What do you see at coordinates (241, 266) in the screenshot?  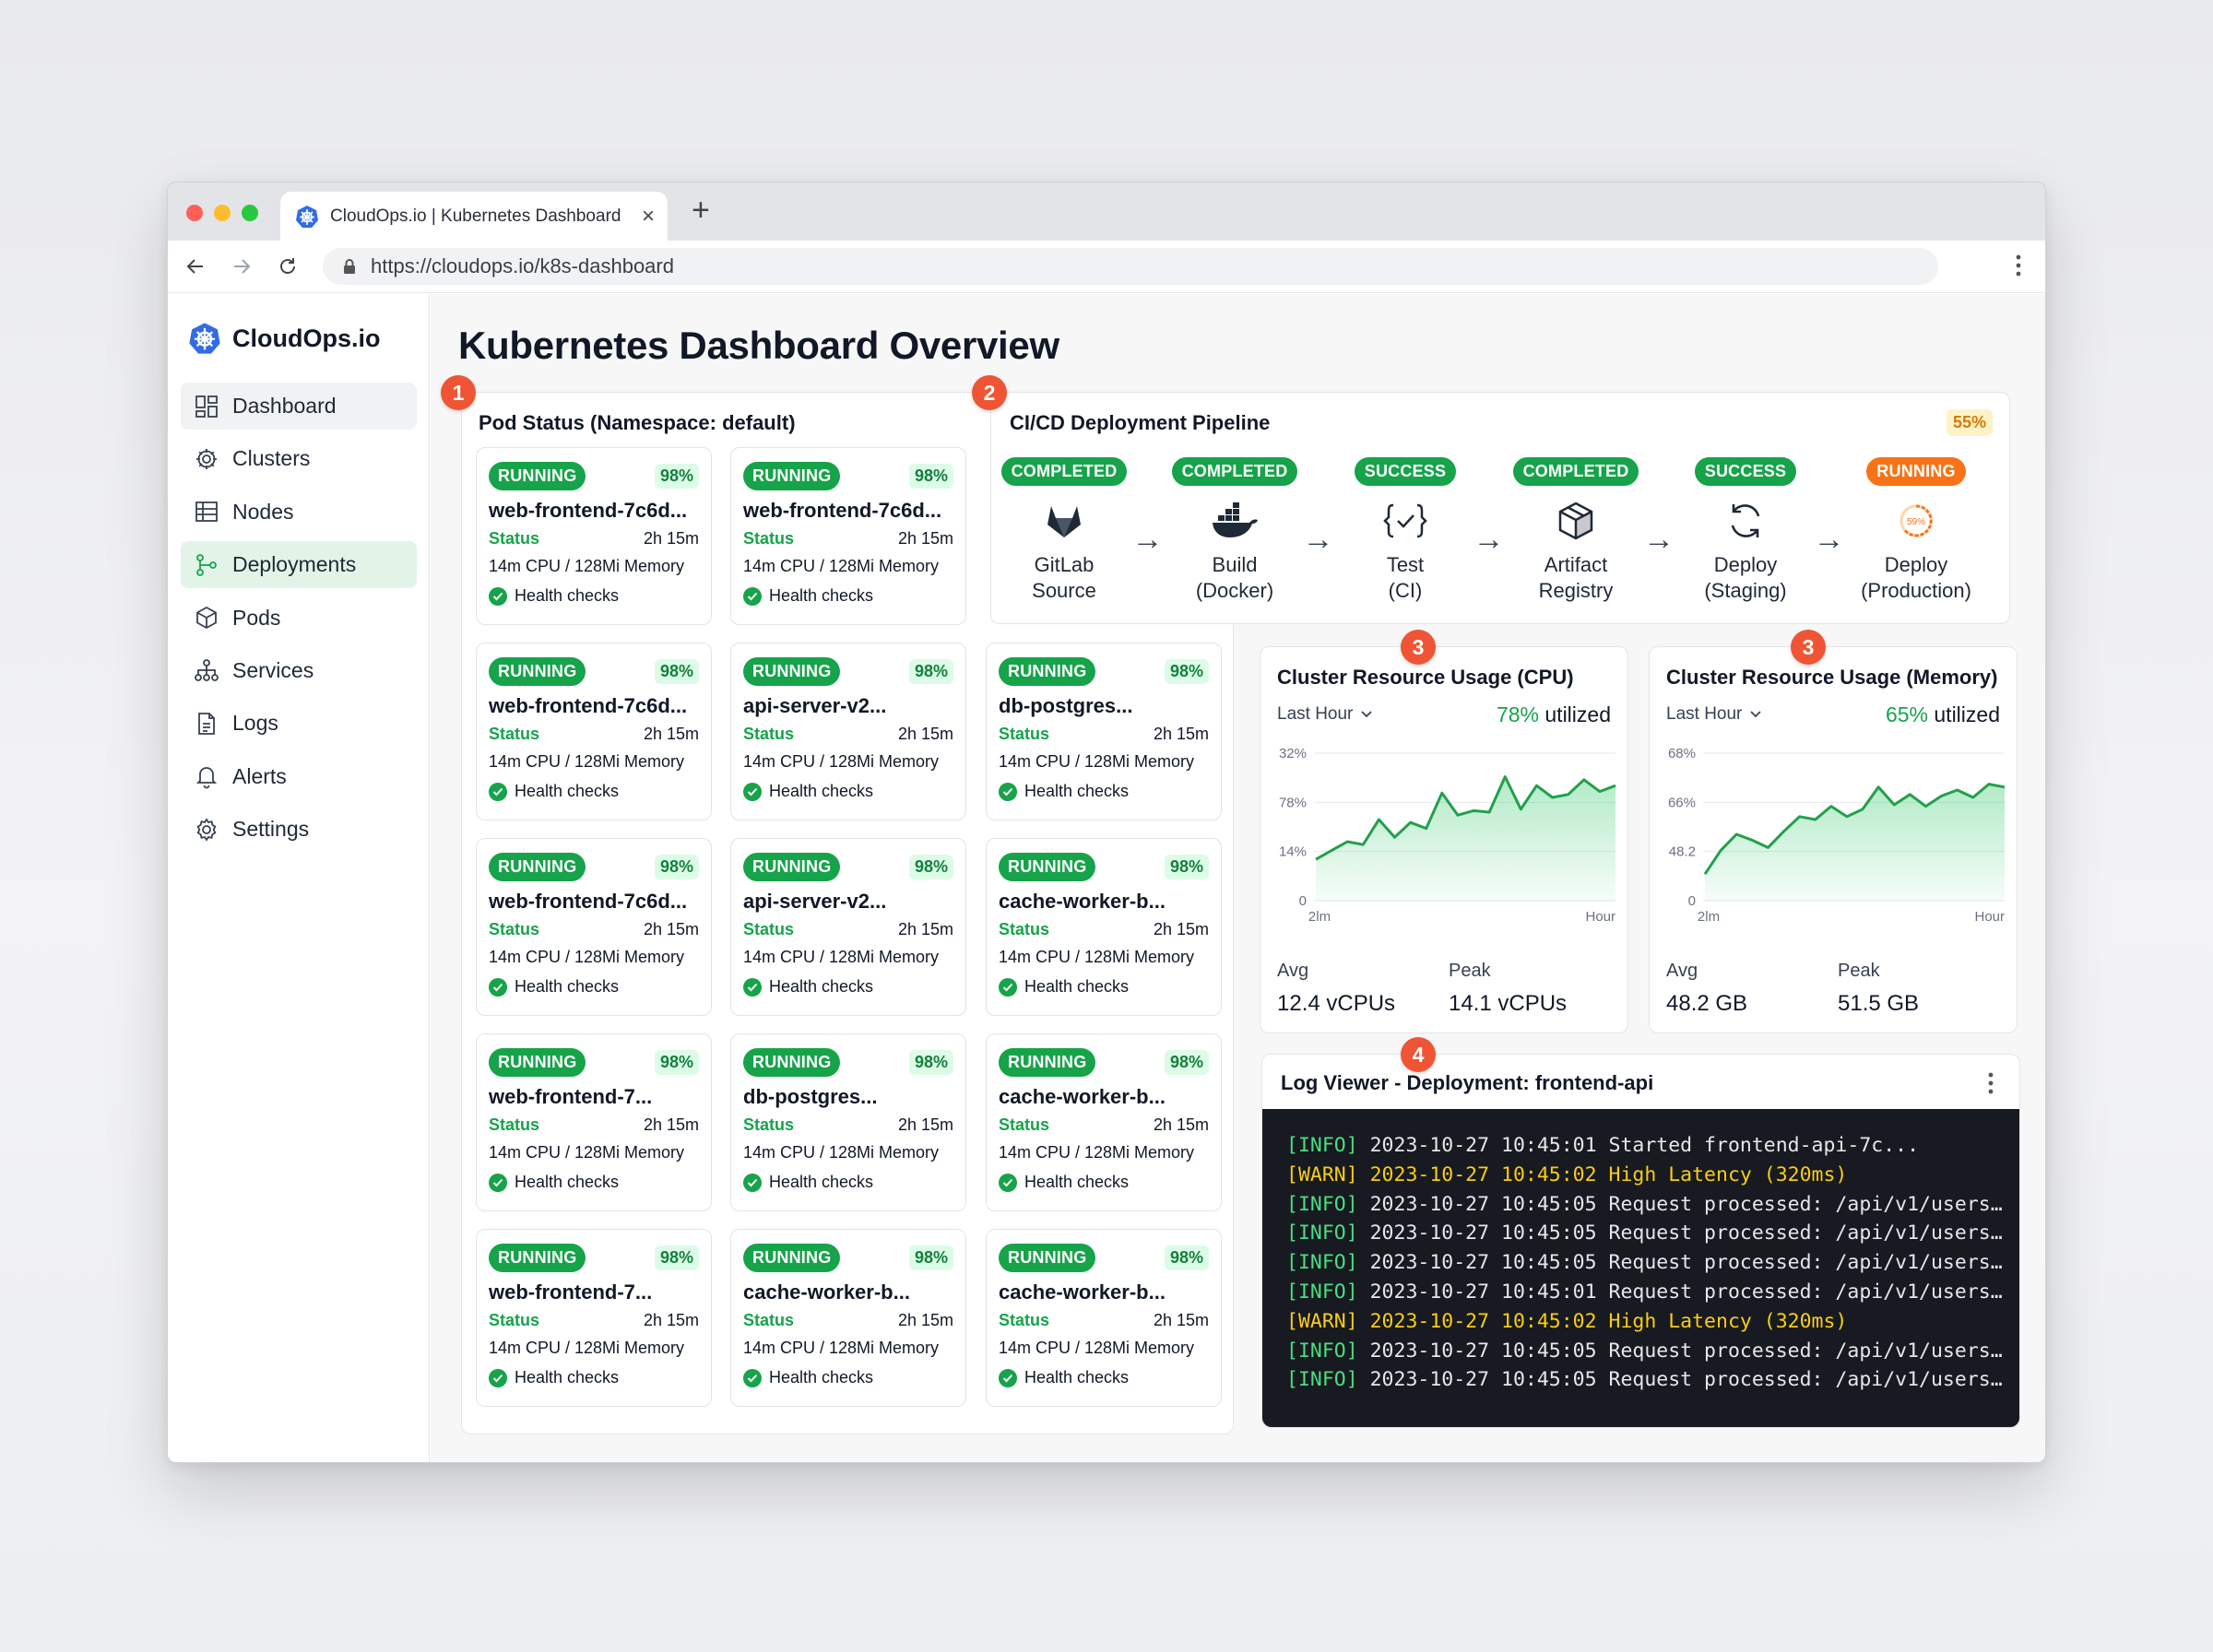 I see `forward-icon` at bounding box center [241, 266].